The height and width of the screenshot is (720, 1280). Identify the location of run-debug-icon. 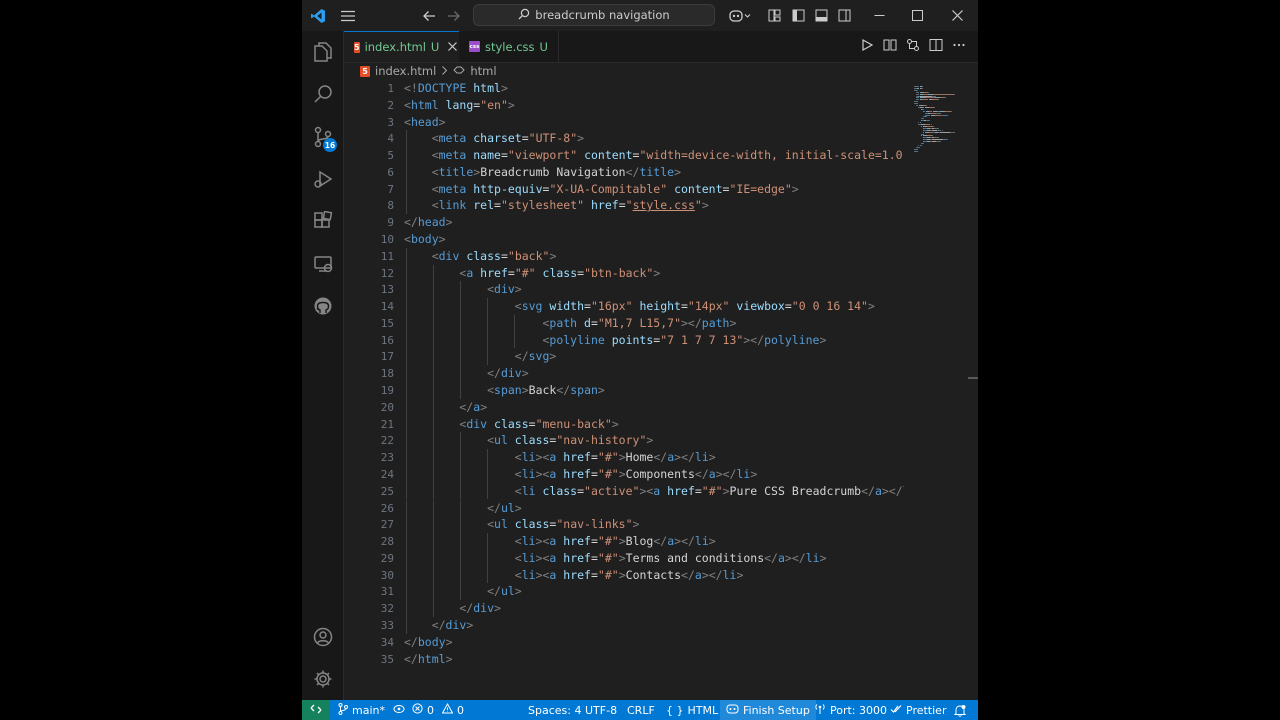
(322, 179).